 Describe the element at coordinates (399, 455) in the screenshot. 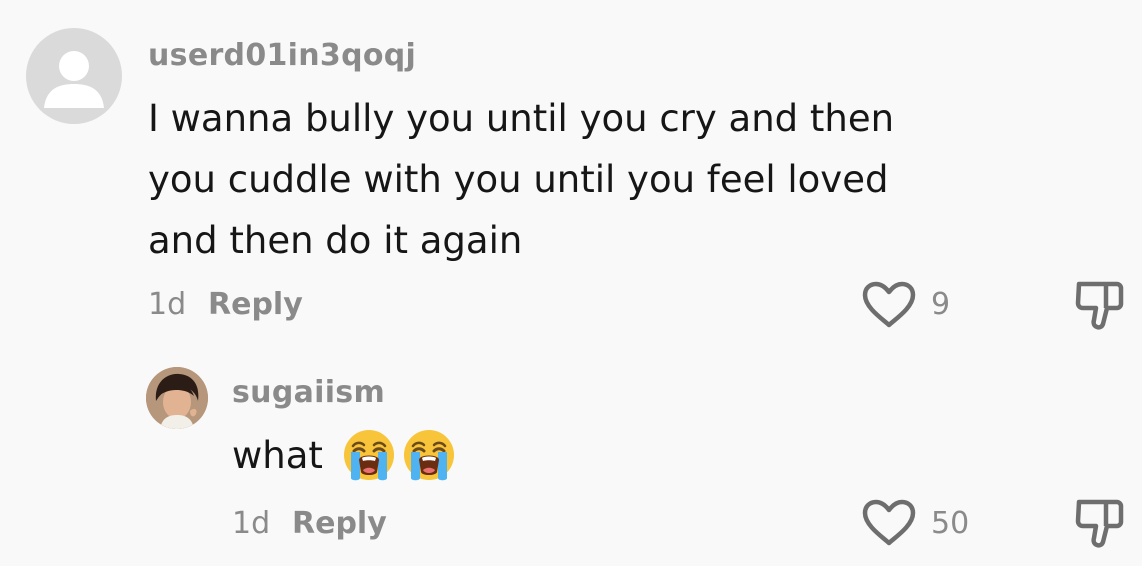

I see `emoji-group` at that location.